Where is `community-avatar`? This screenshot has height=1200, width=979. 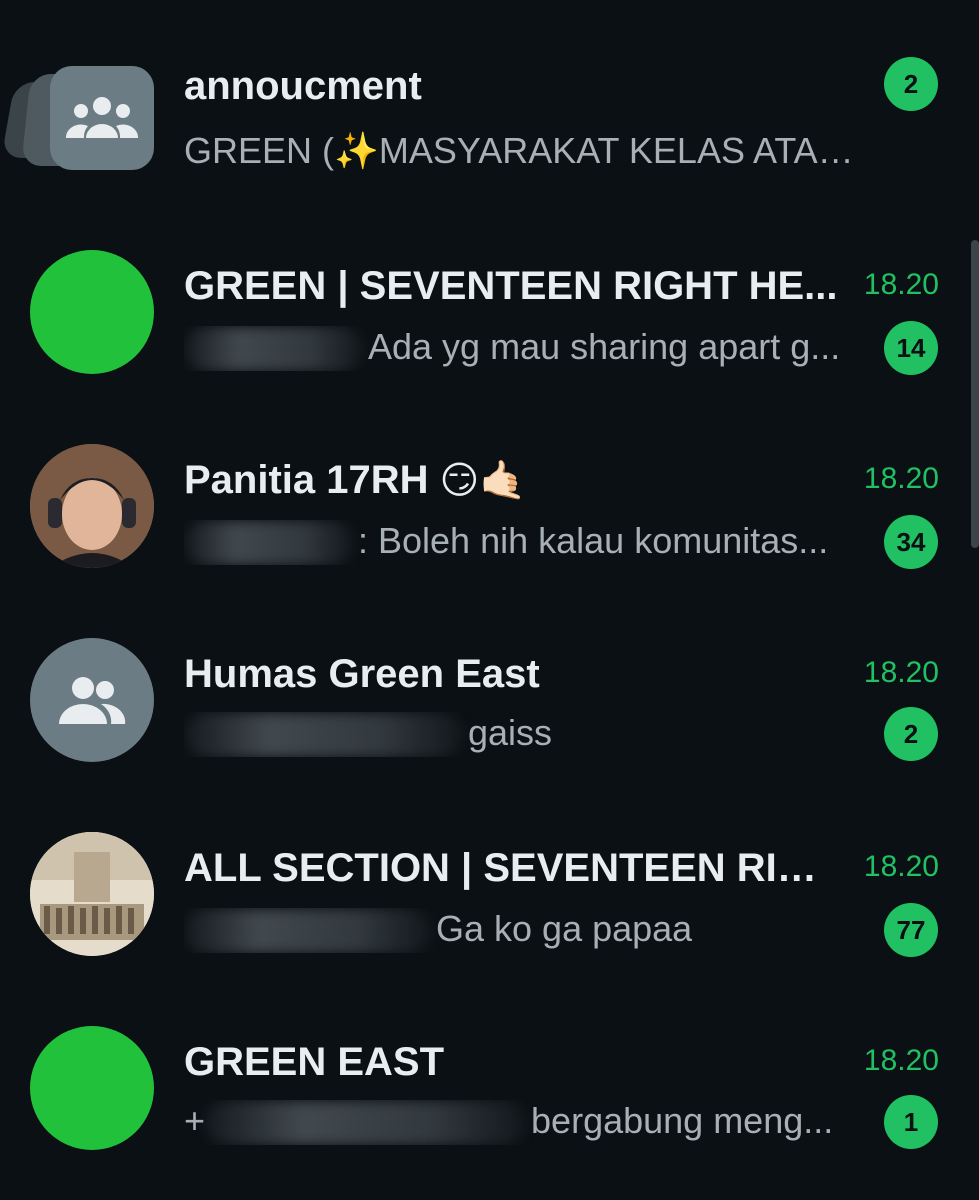
community-avatar is located at coordinates (77, 119).